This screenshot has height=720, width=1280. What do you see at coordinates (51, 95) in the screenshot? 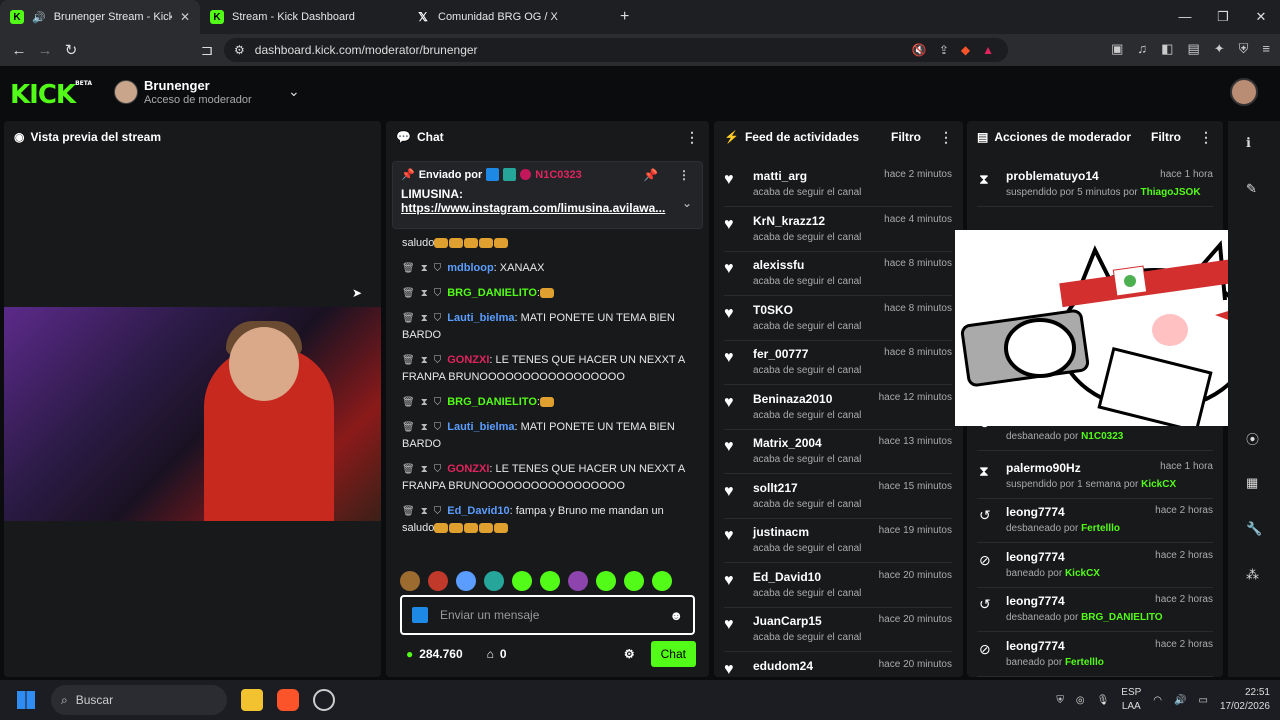
I see `kick-logo: KICKBETA` at bounding box center [51, 95].